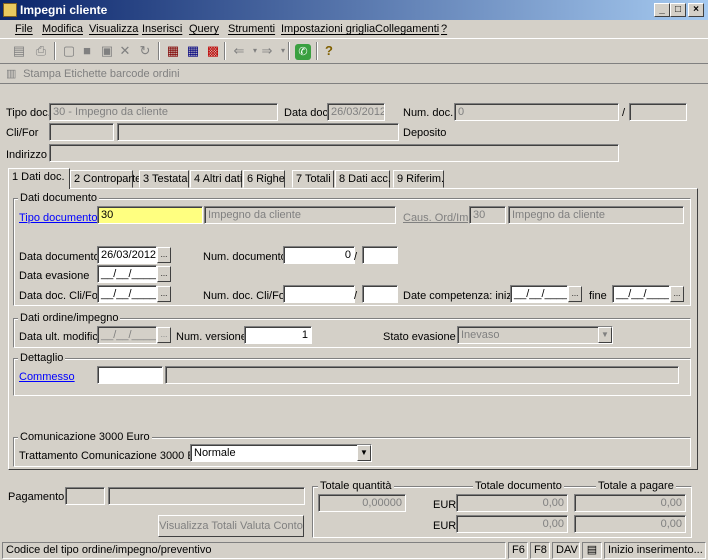 The image size is (708, 560). Describe the element at coordinates (283, 51) in the screenshot. I see `chevron-down-icon: ▾` at that location.